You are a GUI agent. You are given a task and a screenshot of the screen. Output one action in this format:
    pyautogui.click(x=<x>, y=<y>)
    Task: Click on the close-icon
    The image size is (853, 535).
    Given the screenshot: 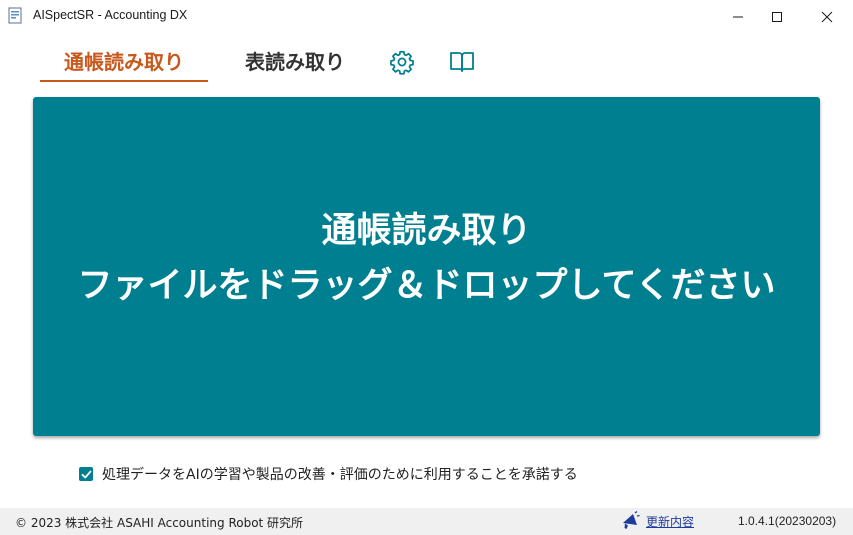 What is the action you would take?
    pyautogui.click(x=827, y=16)
    